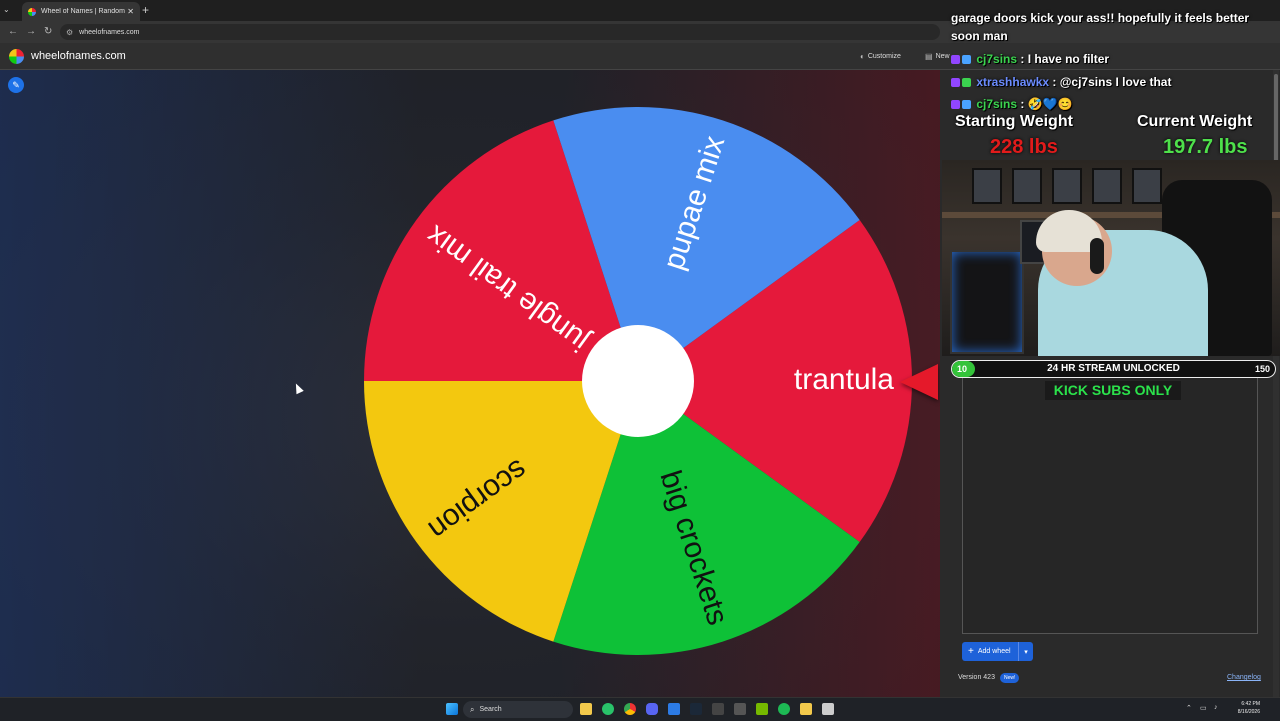 This screenshot has height=721, width=1280. What do you see at coordinates (13, 31) in the screenshot?
I see `back-icon: ←` at bounding box center [13, 31].